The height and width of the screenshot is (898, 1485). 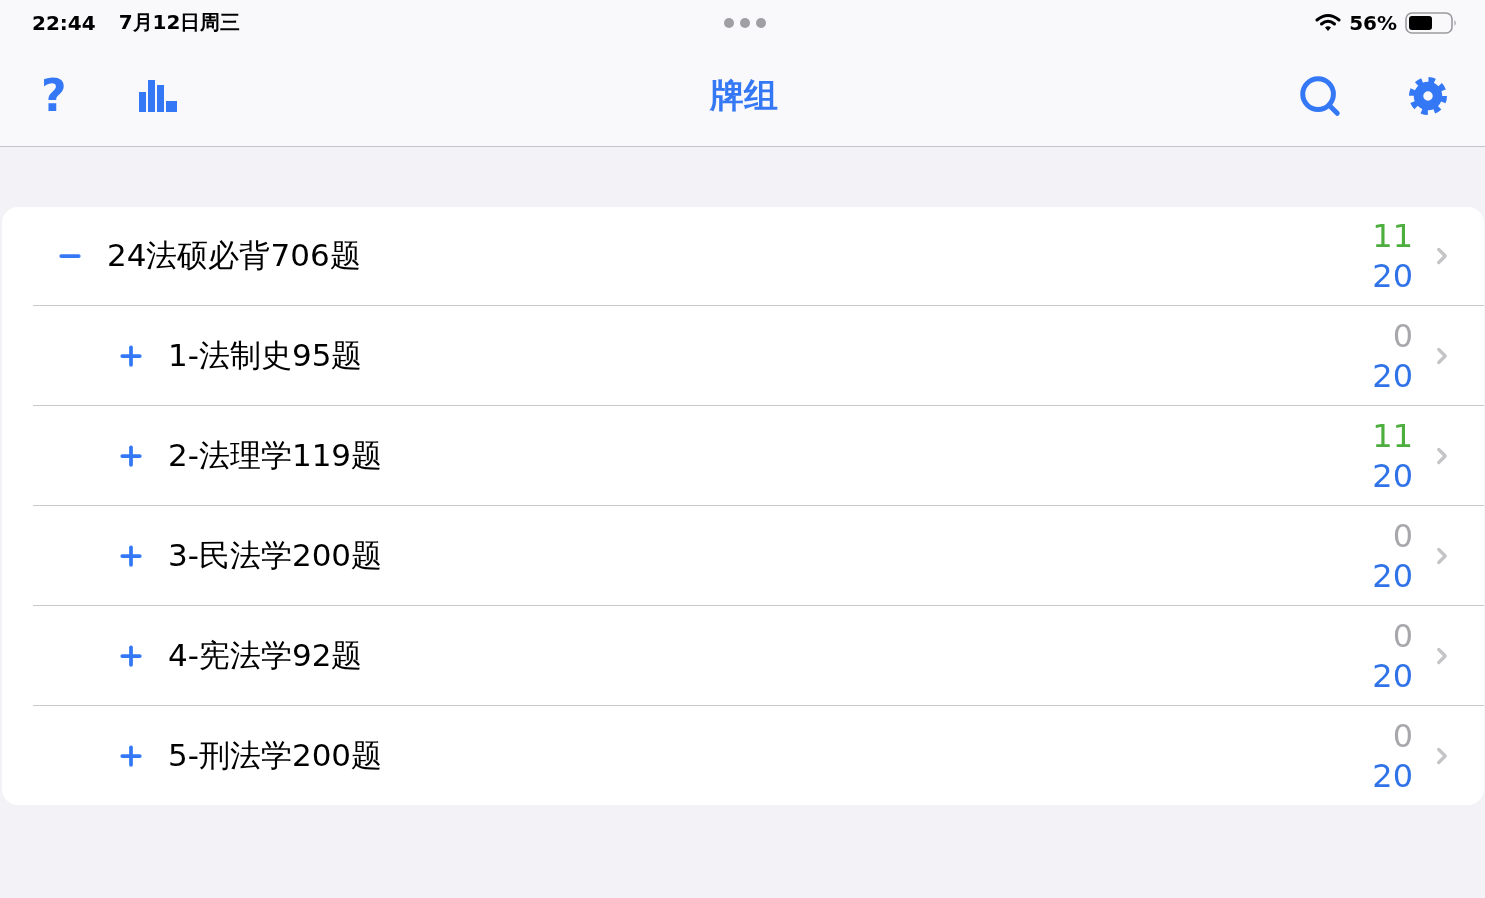 What do you see at coordinates (234, 256) in the screenshot?
I see `deck-title: 24法硕必背706题` at bounding box center [234, 256].